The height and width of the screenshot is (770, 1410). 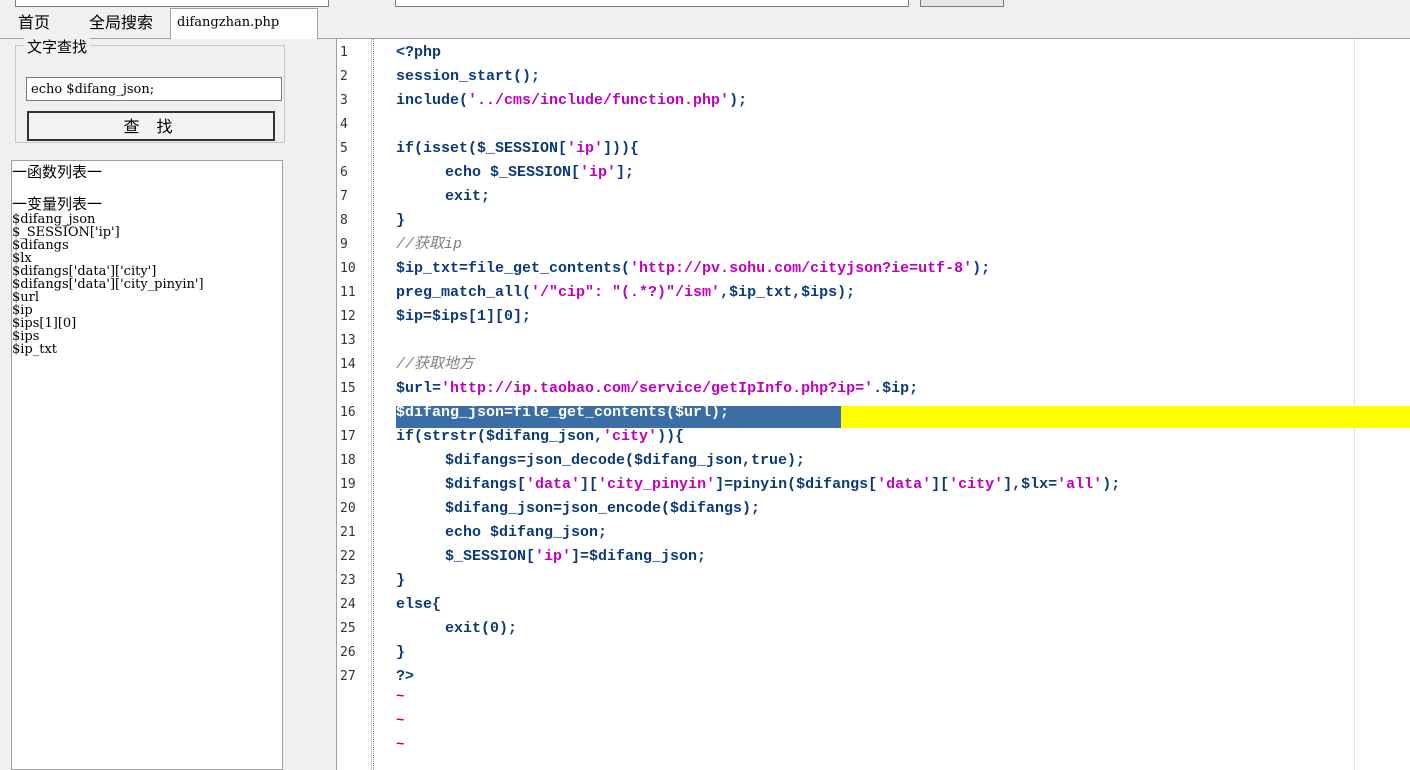 What do you see at coordinates (147, 323) in the screenshot?
I see `variable-list-item: $ips[1][0]` at bounding box center [147, 323].